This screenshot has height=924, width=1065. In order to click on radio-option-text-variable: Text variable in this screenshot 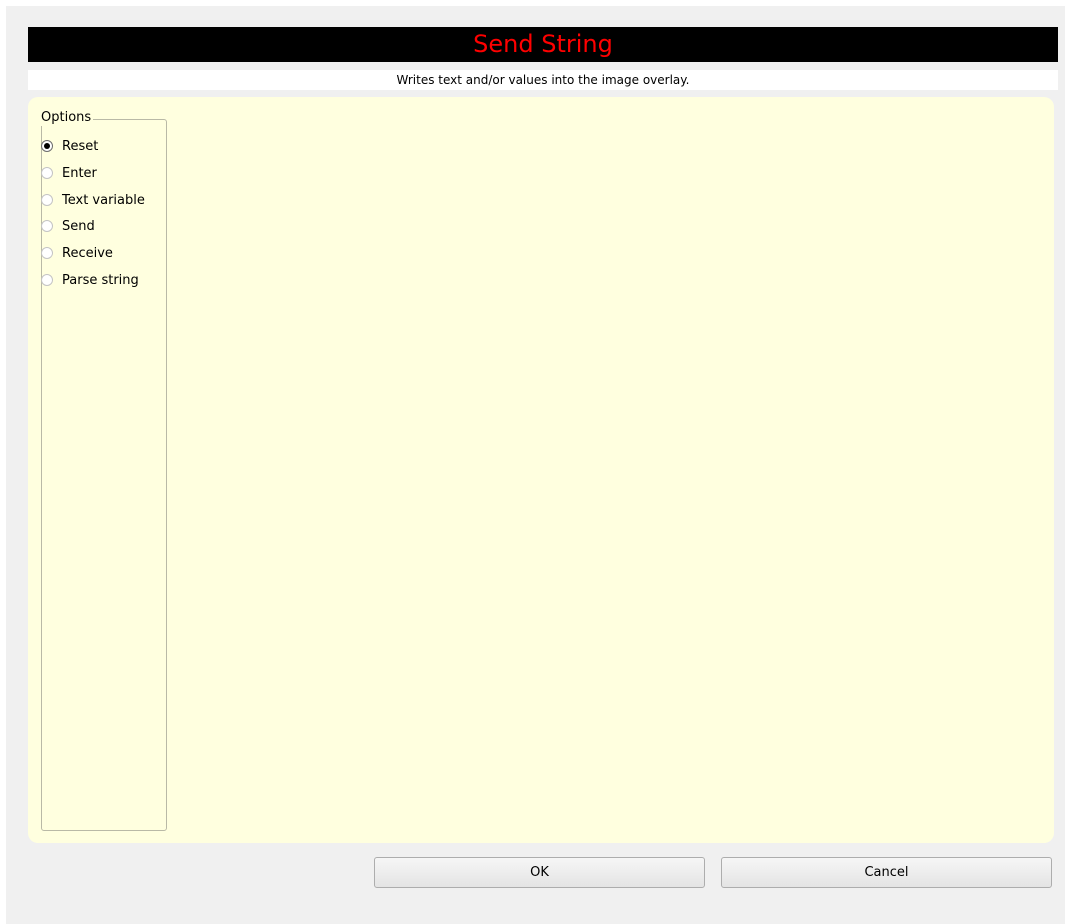, I will do `click(93, 200)`.